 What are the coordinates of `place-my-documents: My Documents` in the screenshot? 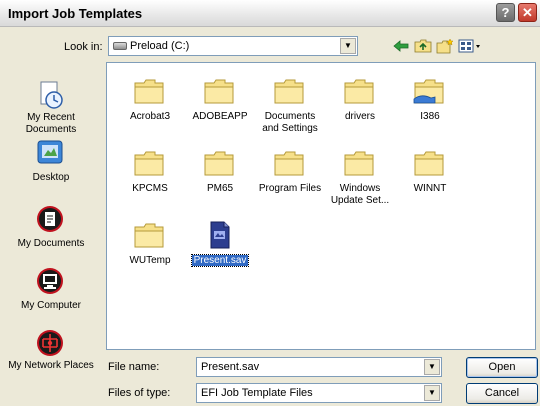 It's located at (51, 231).